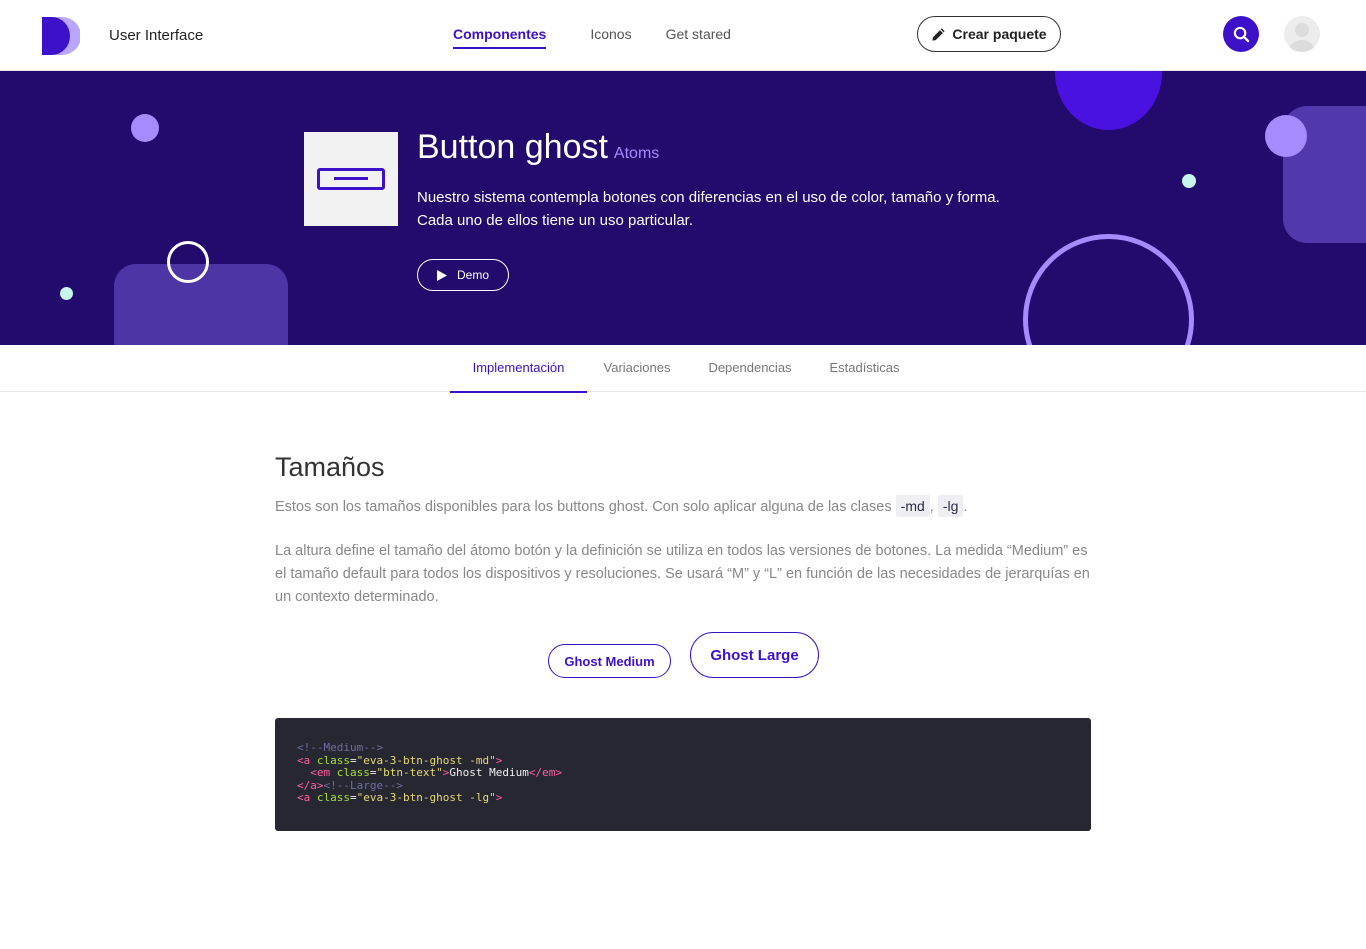 The image size is (1366, 949). Describe the element at coordinates (472, 275) in the screenshot. I see `demo-button-label: Demo` at that location.